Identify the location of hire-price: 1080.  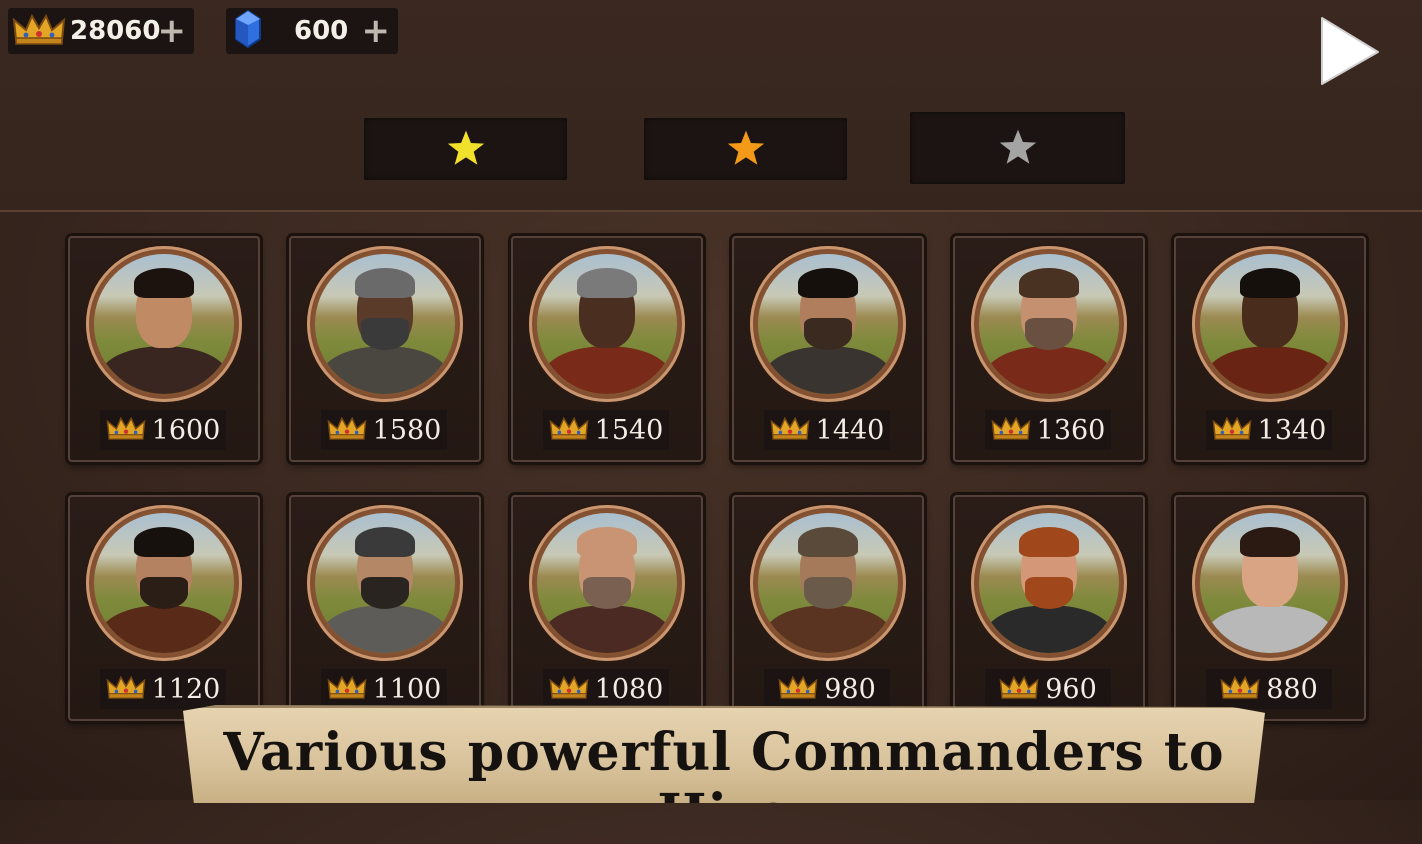
(606, 689).